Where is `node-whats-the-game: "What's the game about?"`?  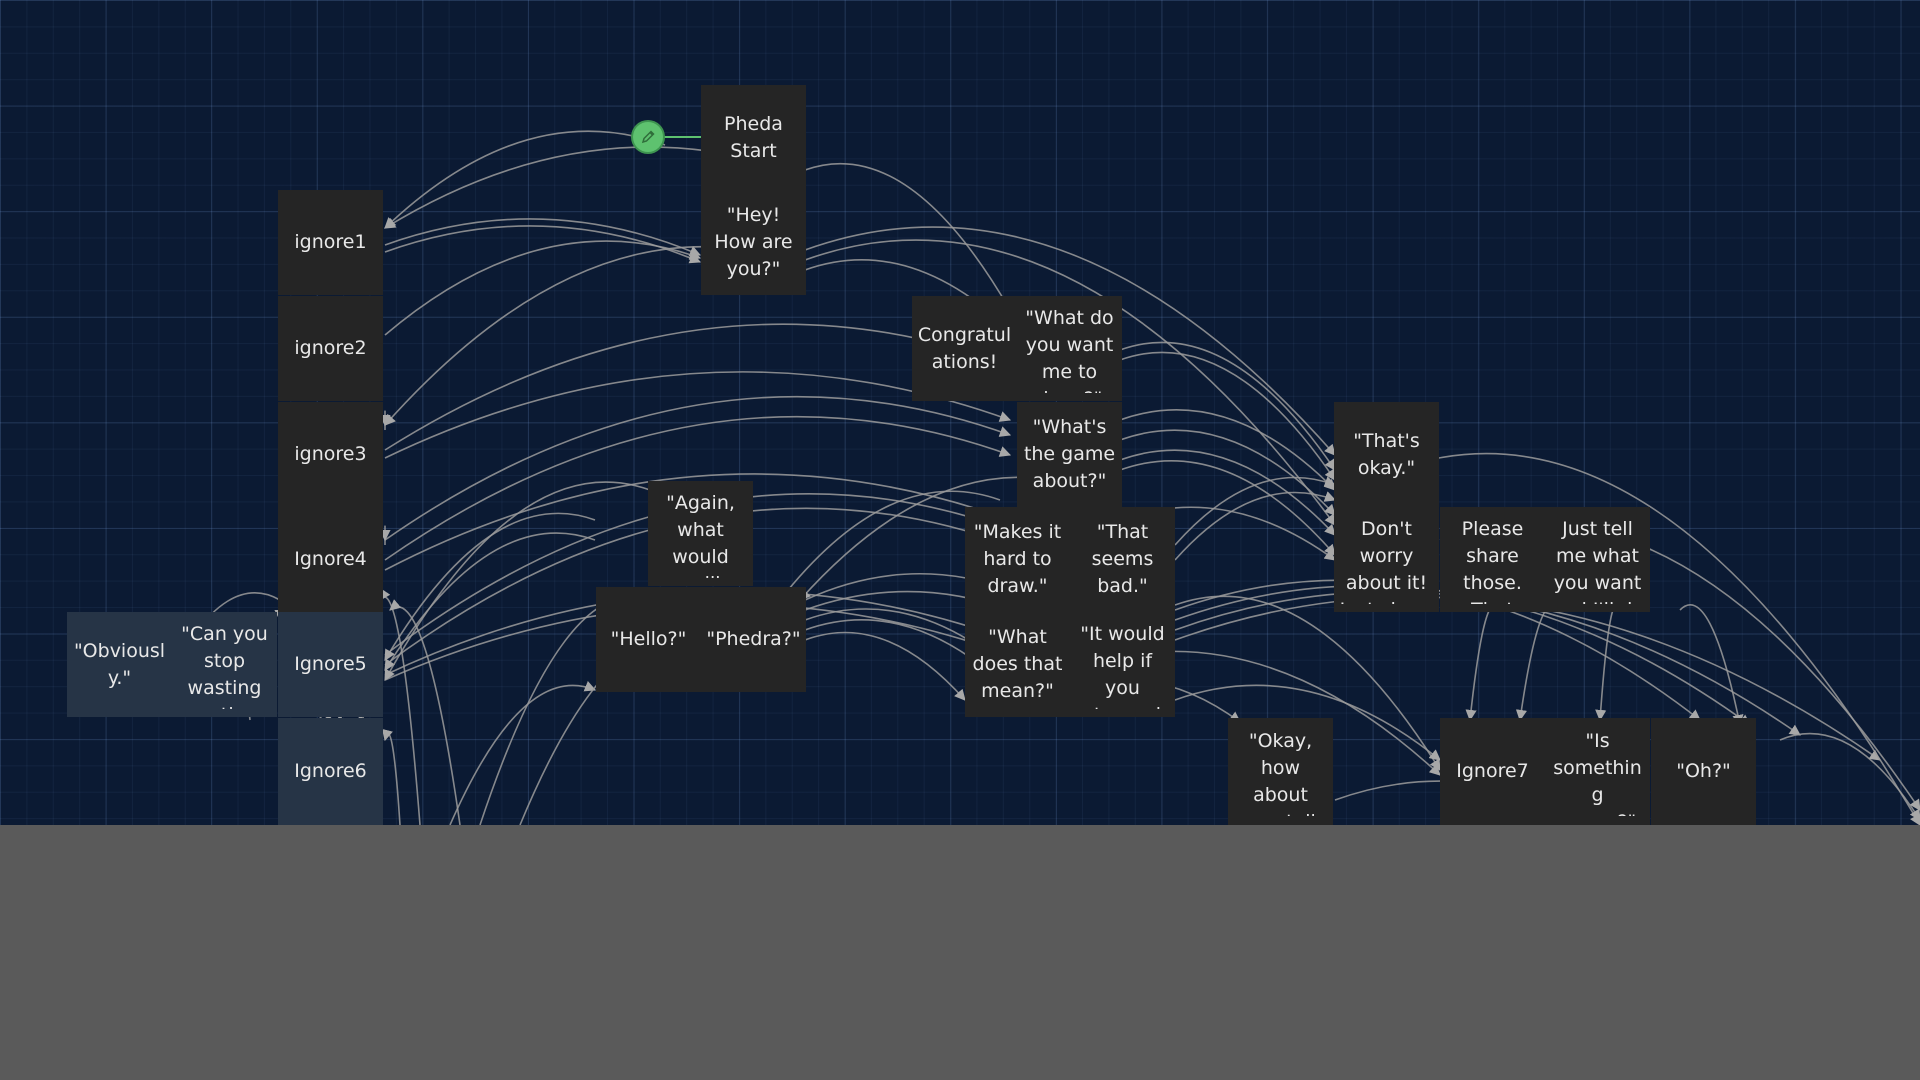 node-whats-the-game: "What's the game about?" is located at coordinates (1069, 454).